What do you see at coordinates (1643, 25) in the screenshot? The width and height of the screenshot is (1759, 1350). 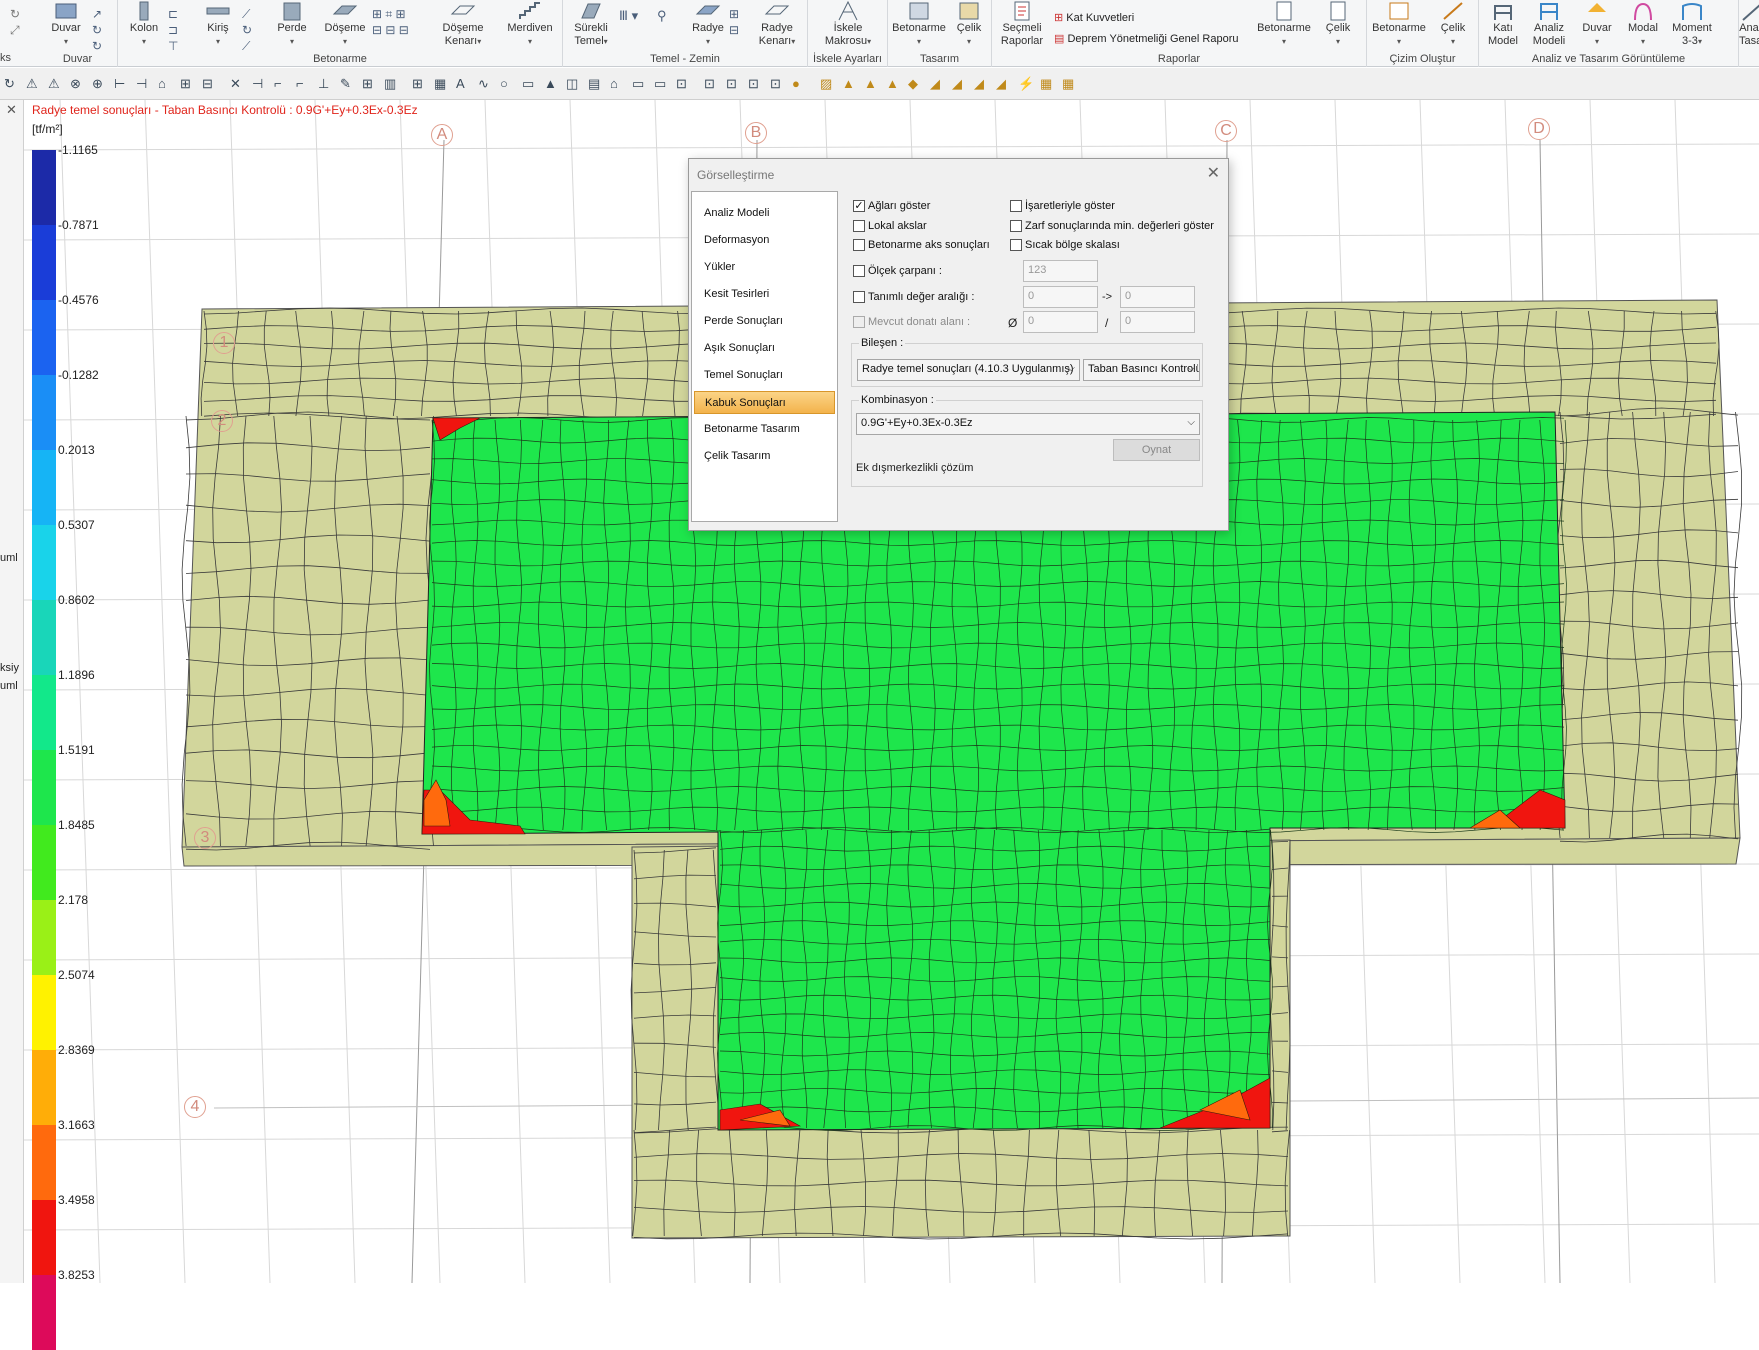 I see `modal-button: Modal ▾` at bounding box center [1643, 25].